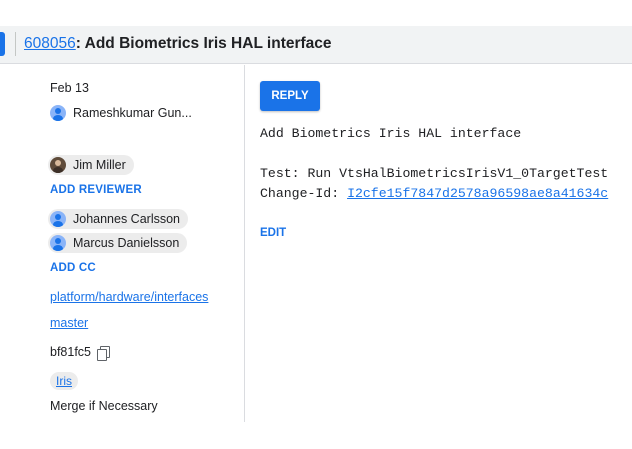  I want to click on repository-link: platform/hardware/interfaces, so click(129, 297).